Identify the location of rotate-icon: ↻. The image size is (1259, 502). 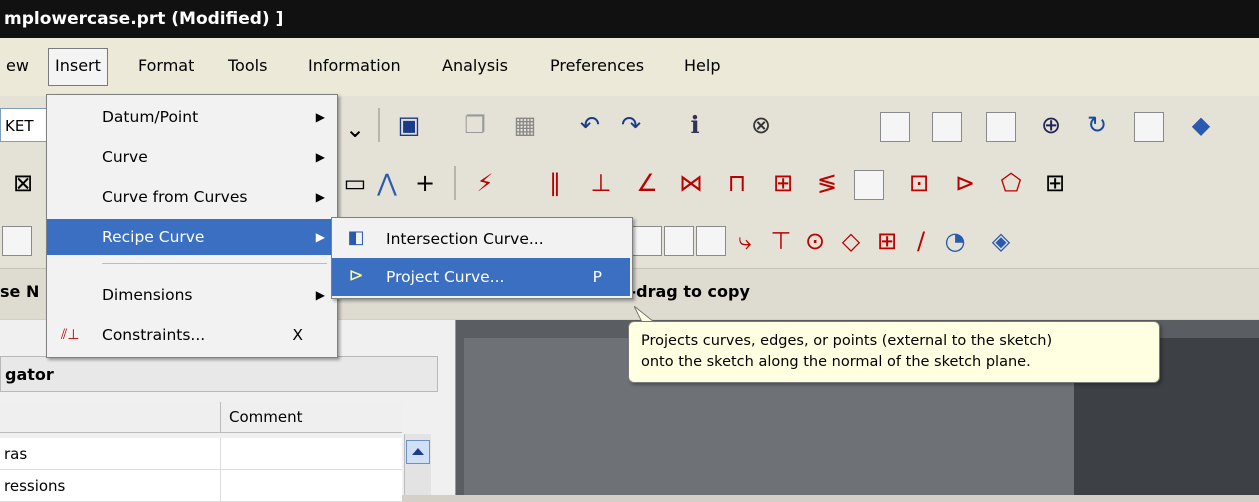
(1097, 125).